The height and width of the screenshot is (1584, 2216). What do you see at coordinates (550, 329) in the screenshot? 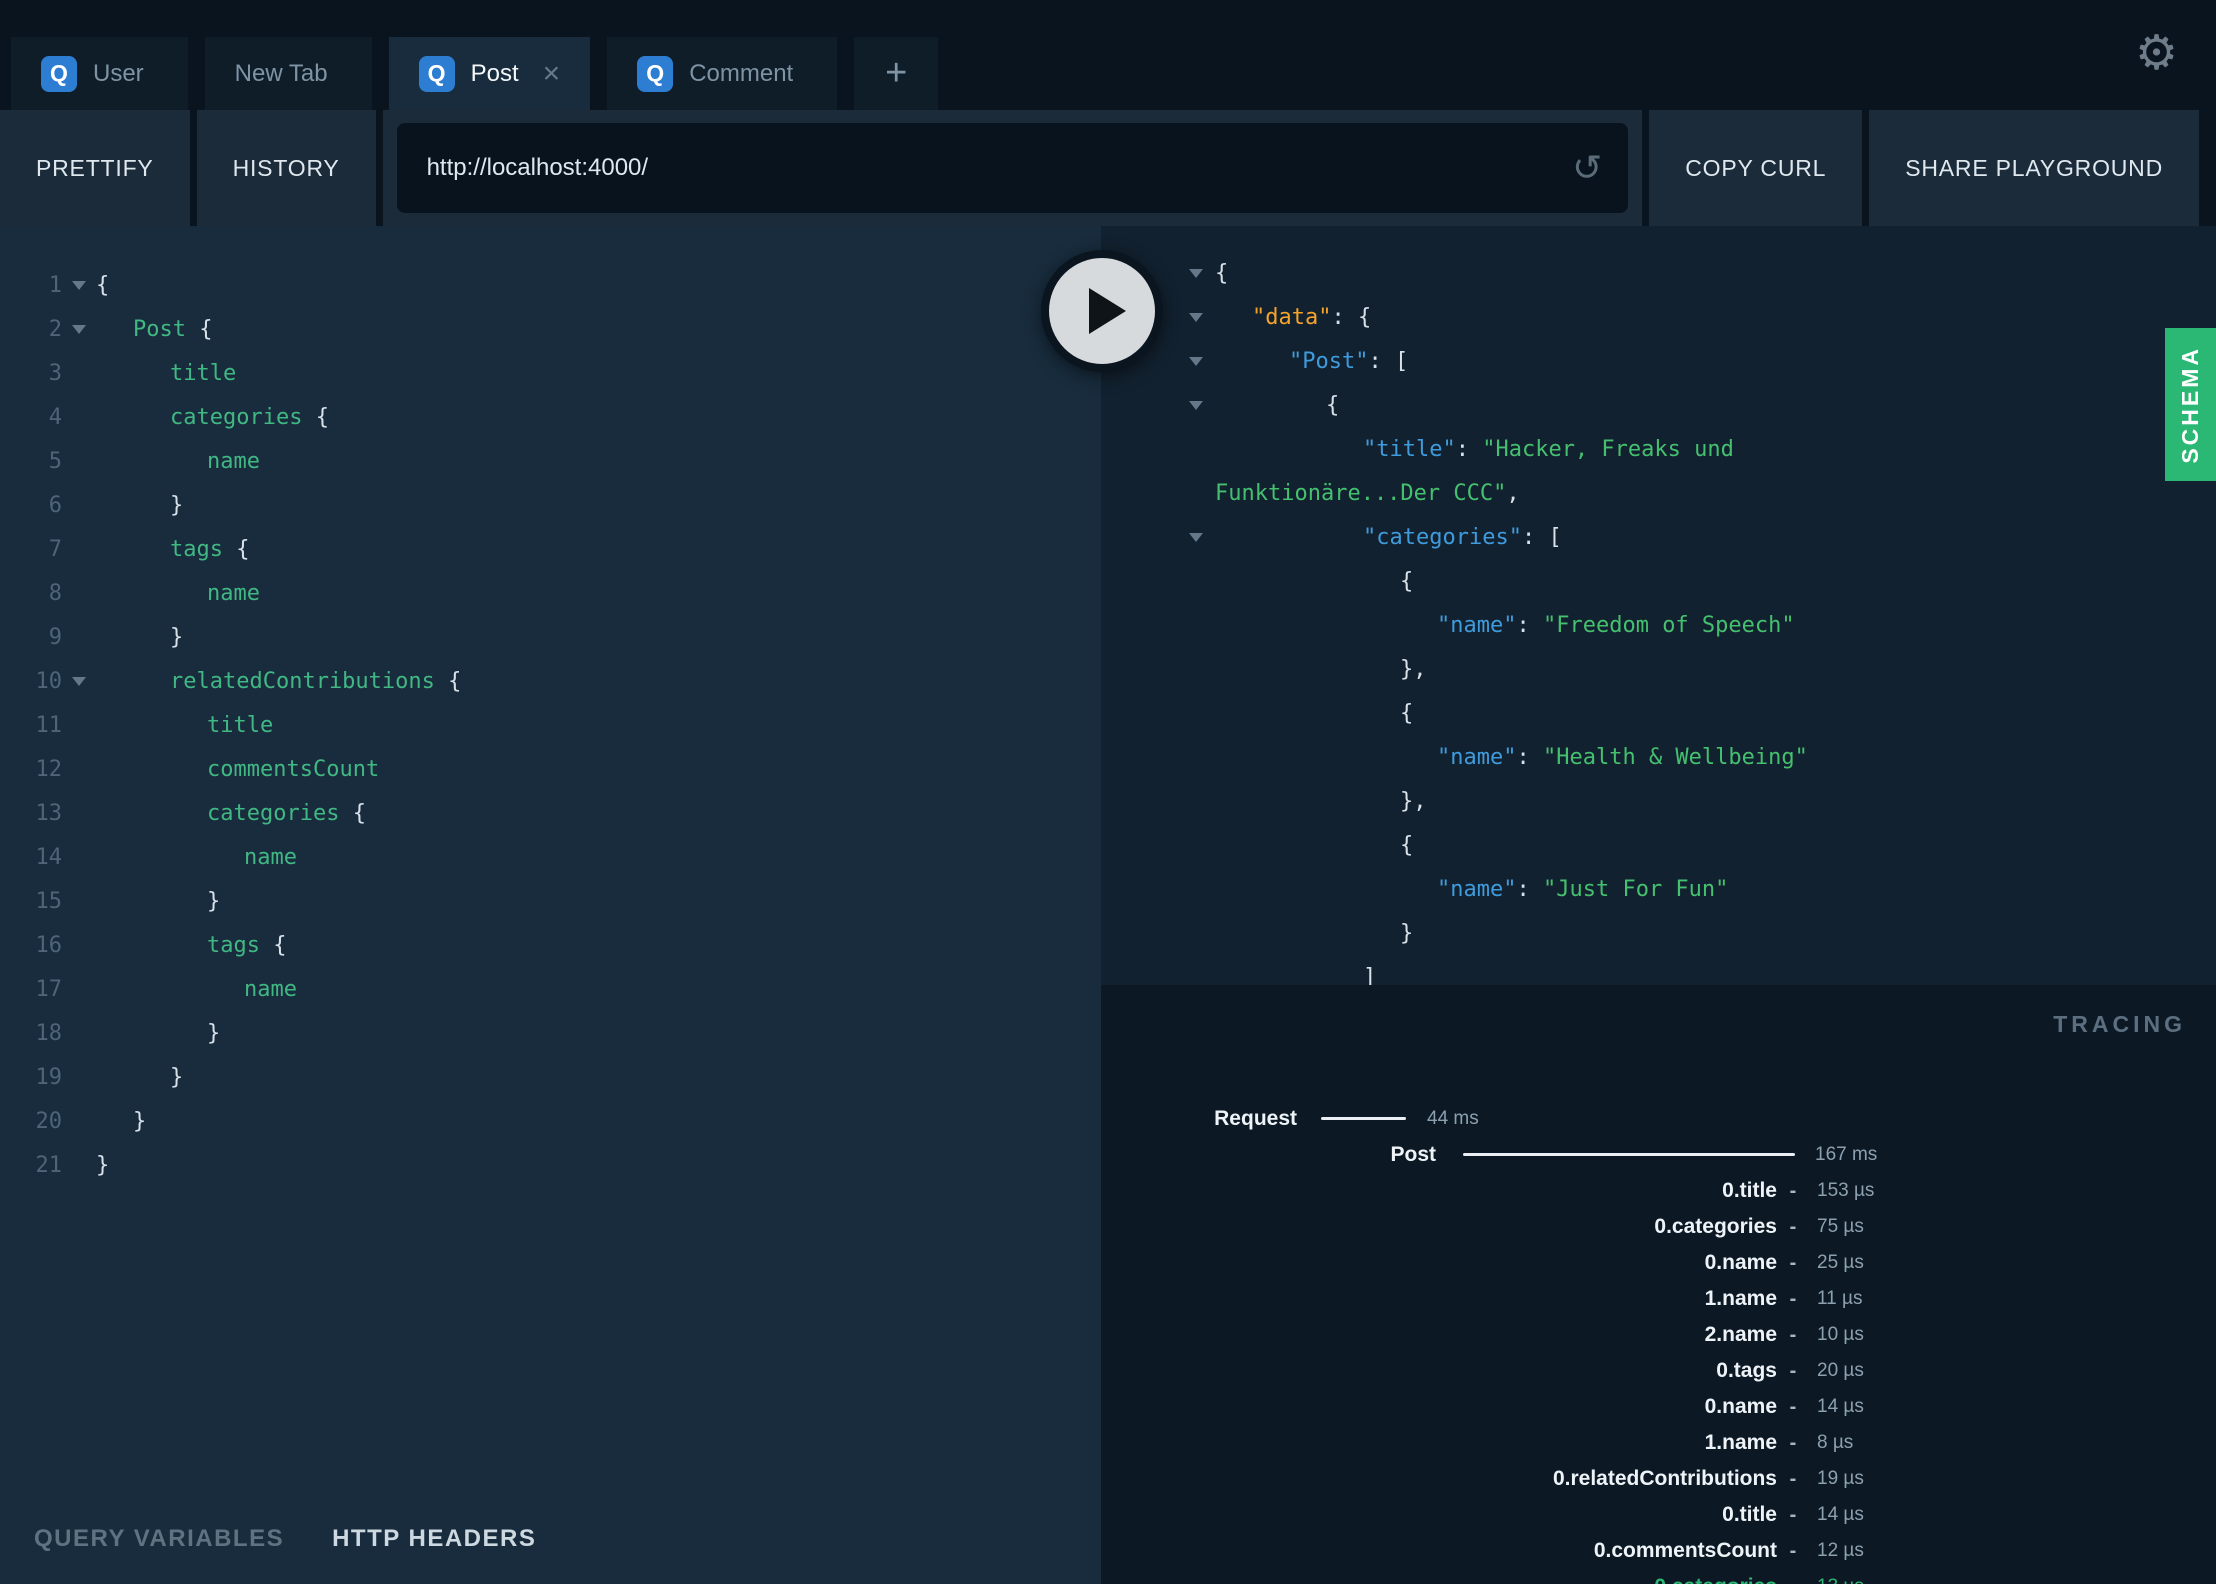
I see `editor-line: 2 Post {` at bounding box center [550, 329].